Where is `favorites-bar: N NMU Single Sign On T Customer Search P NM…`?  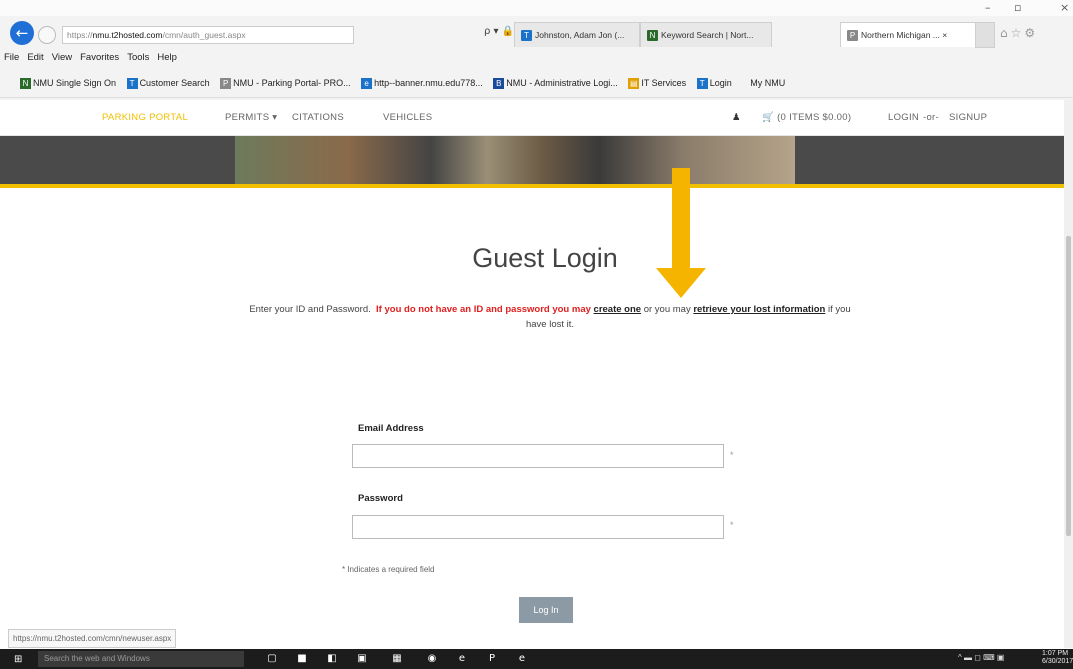
favorites-bar: N NMU Single Sign On T Customer Search P NM… is located at coordinates (536, 83).